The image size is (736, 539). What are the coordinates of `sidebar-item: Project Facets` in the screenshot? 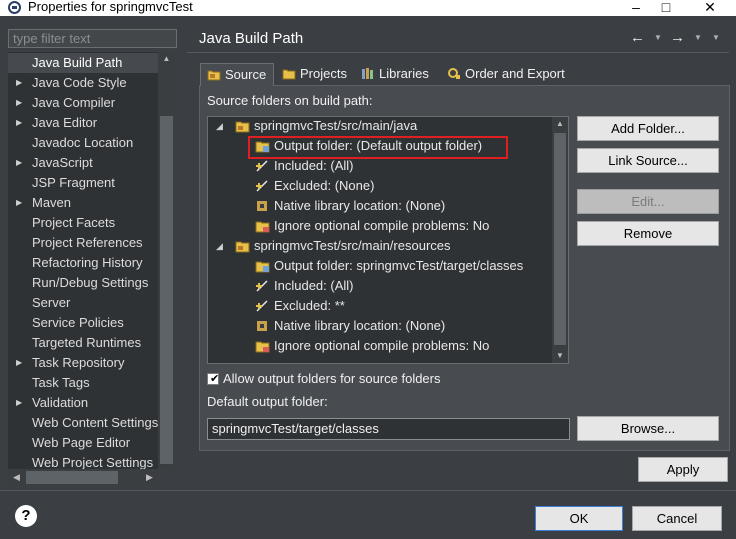 It's located at (83, 223).